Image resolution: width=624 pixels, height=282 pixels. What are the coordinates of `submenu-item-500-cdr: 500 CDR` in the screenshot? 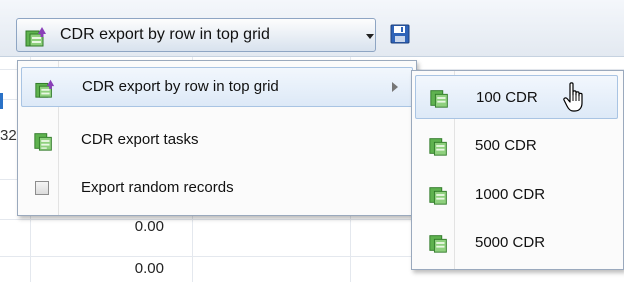 It's located at (516, 146).